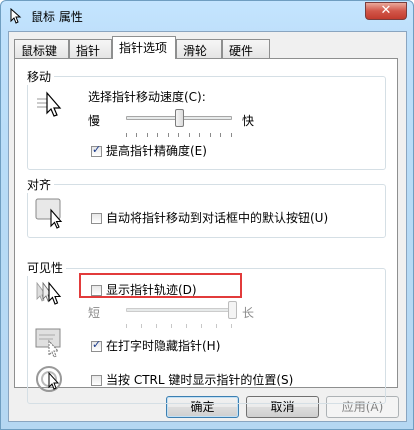 This screenshot has width=414, height=430. I want to click on visibility-group-title: 可见性, so click(45, 267).